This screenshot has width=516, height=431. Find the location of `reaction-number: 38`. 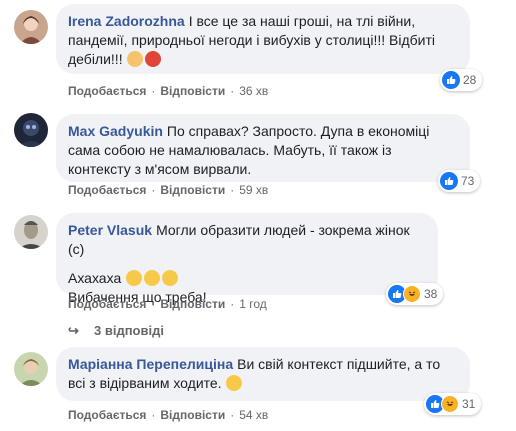

reaction-number: 38 is located at coordinates (431, 294).